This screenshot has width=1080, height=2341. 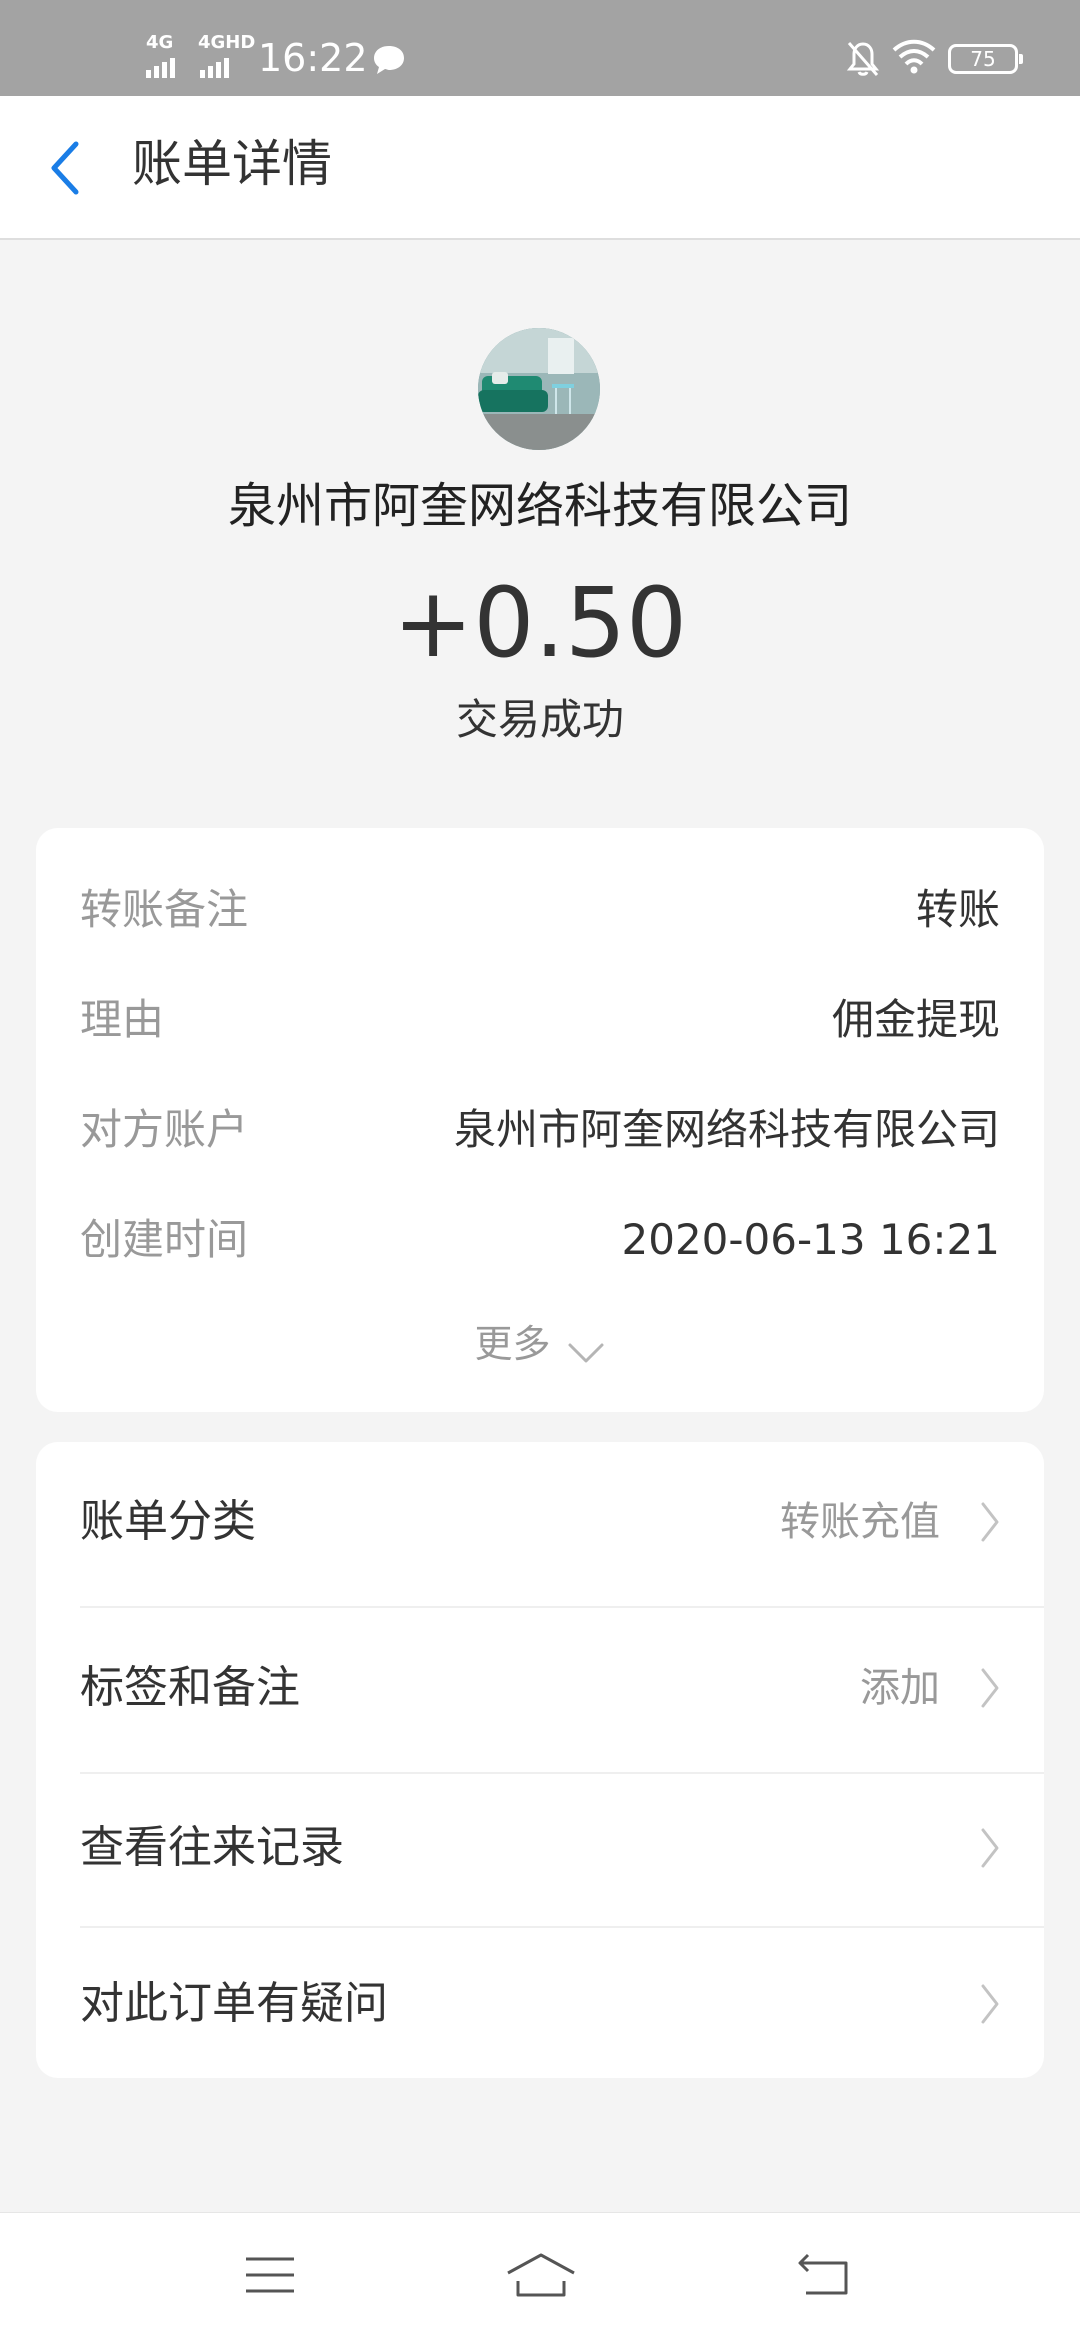 What do you see at coordinates (234, 2003) in the screenshot?
I see `menu-item-label: 对此订单有疑问` at bounding box center [234, 2003].